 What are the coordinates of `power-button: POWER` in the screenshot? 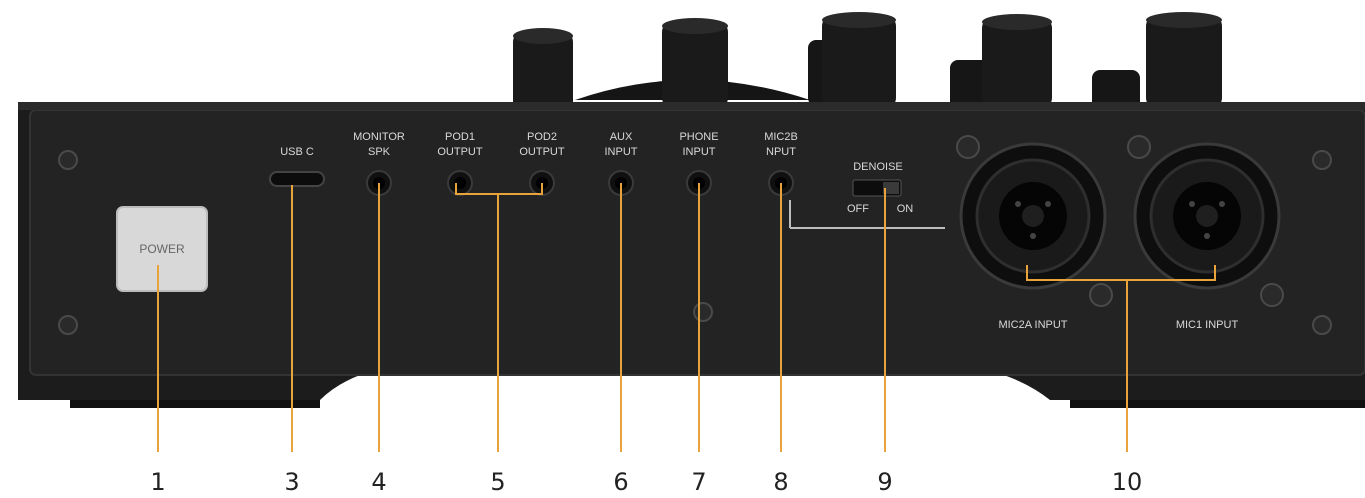 It's located at (162, 249).